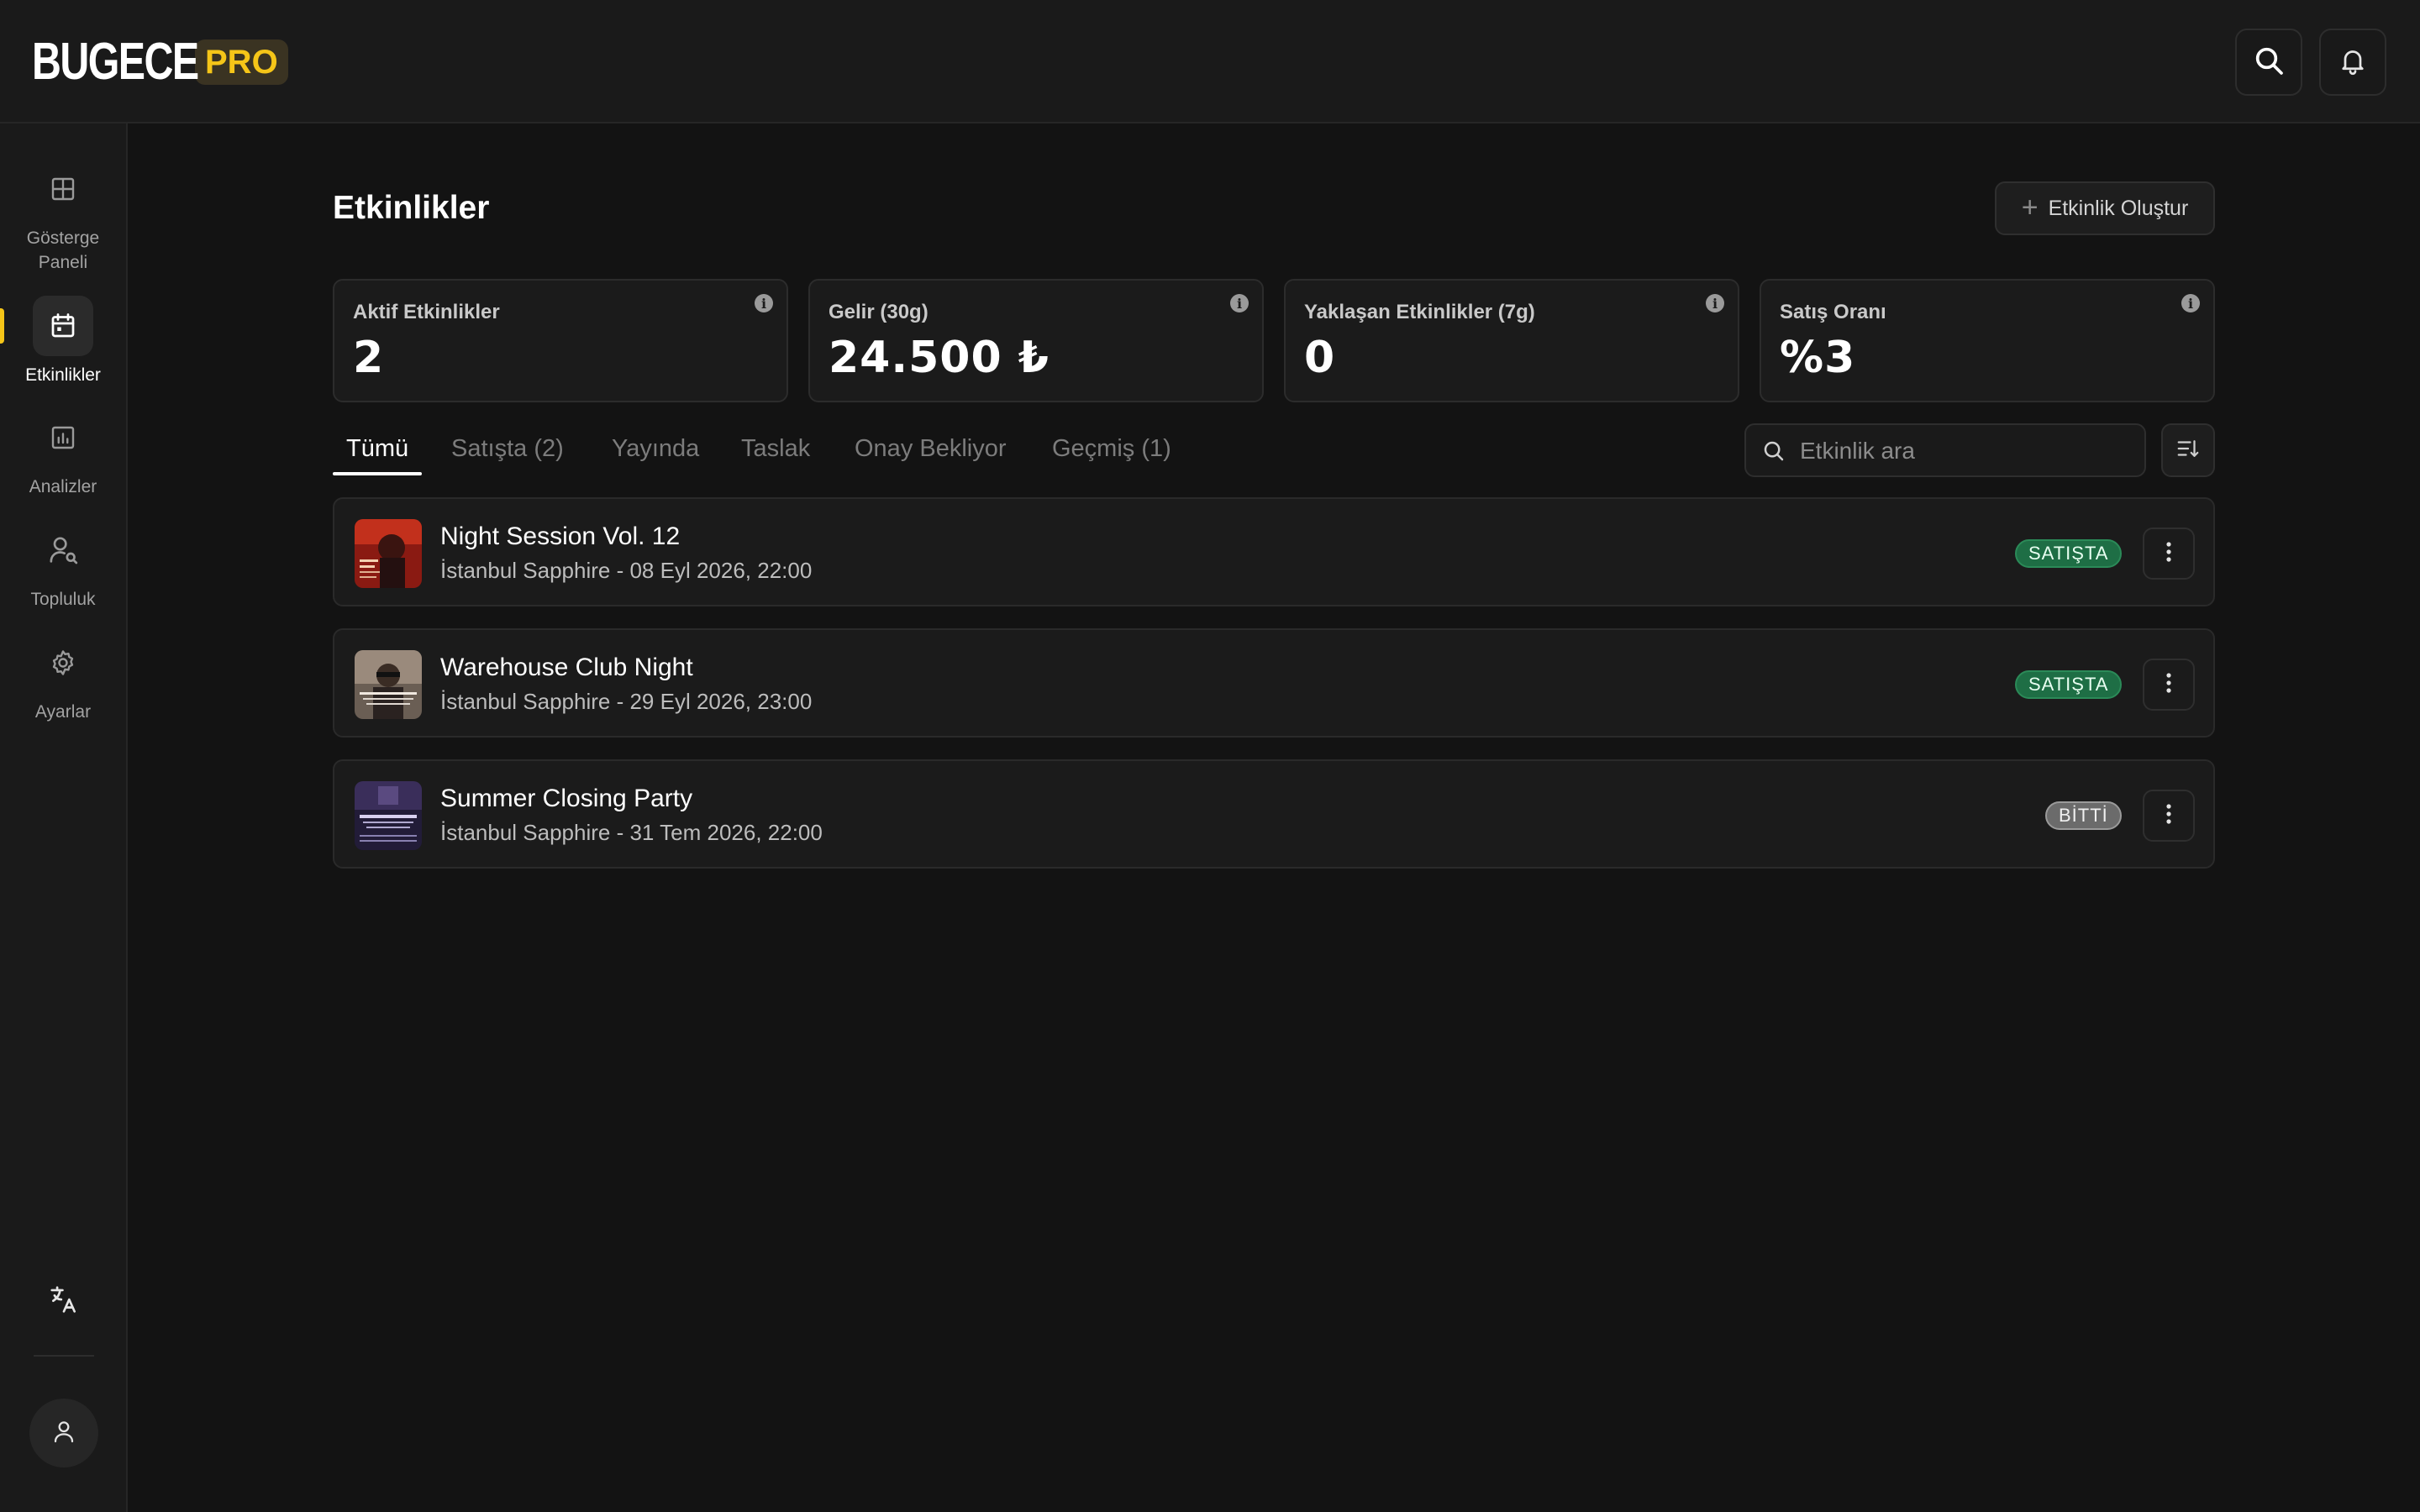  I want to click on sidebar-item-dashboard: Gösterge Paneli, so click(63, 217).